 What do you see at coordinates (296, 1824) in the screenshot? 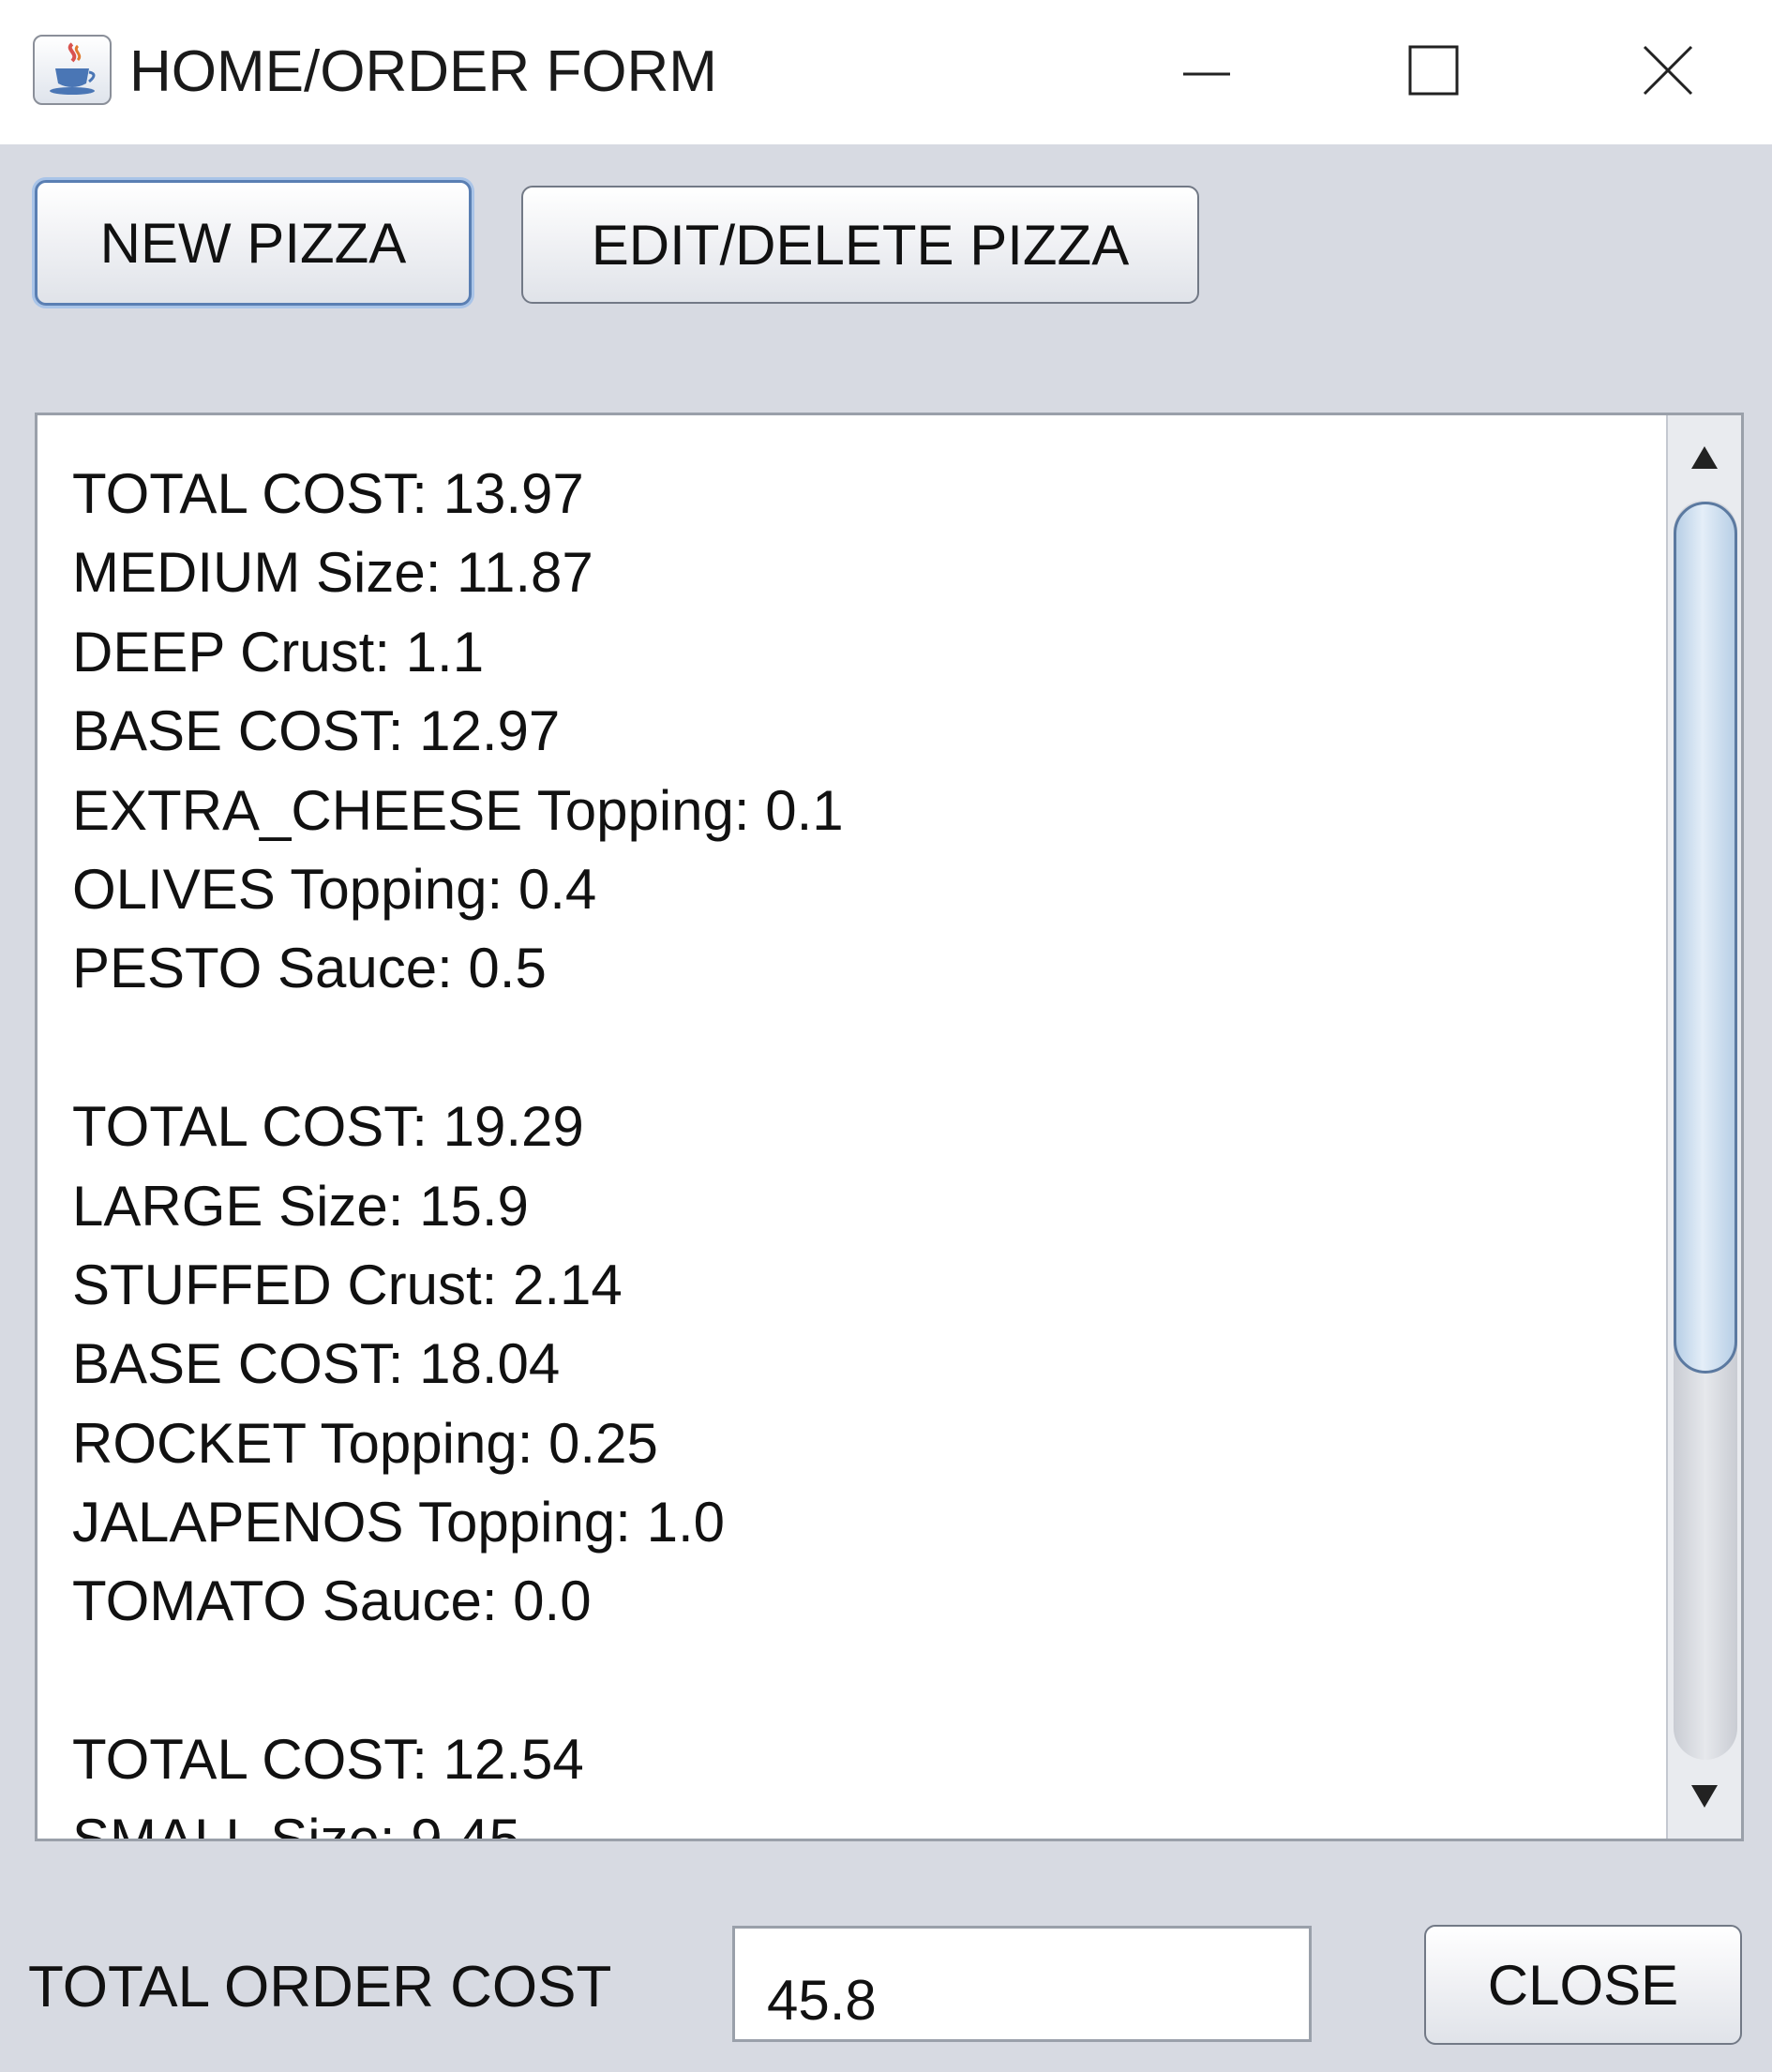
I see `order-line: SMALL Size: 9.45` at bounding box center [296, 1824].